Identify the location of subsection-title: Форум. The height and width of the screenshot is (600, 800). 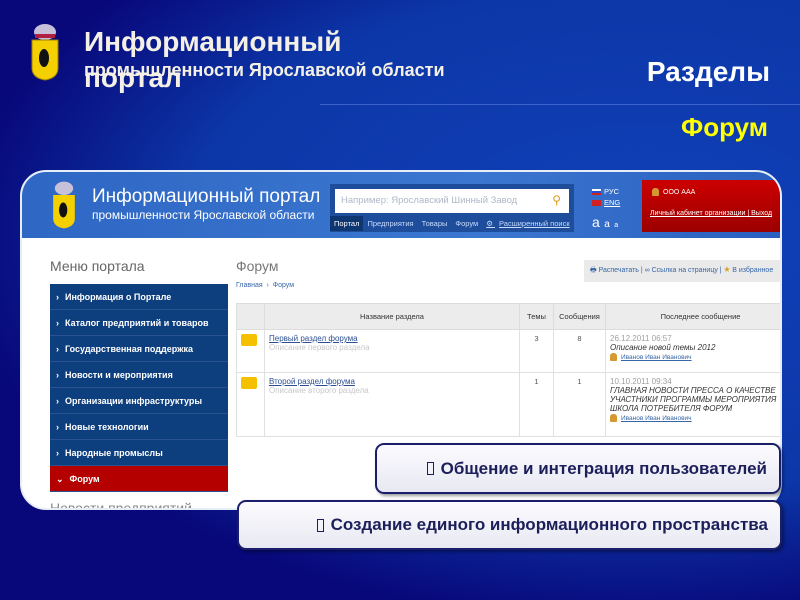
(724, 127).